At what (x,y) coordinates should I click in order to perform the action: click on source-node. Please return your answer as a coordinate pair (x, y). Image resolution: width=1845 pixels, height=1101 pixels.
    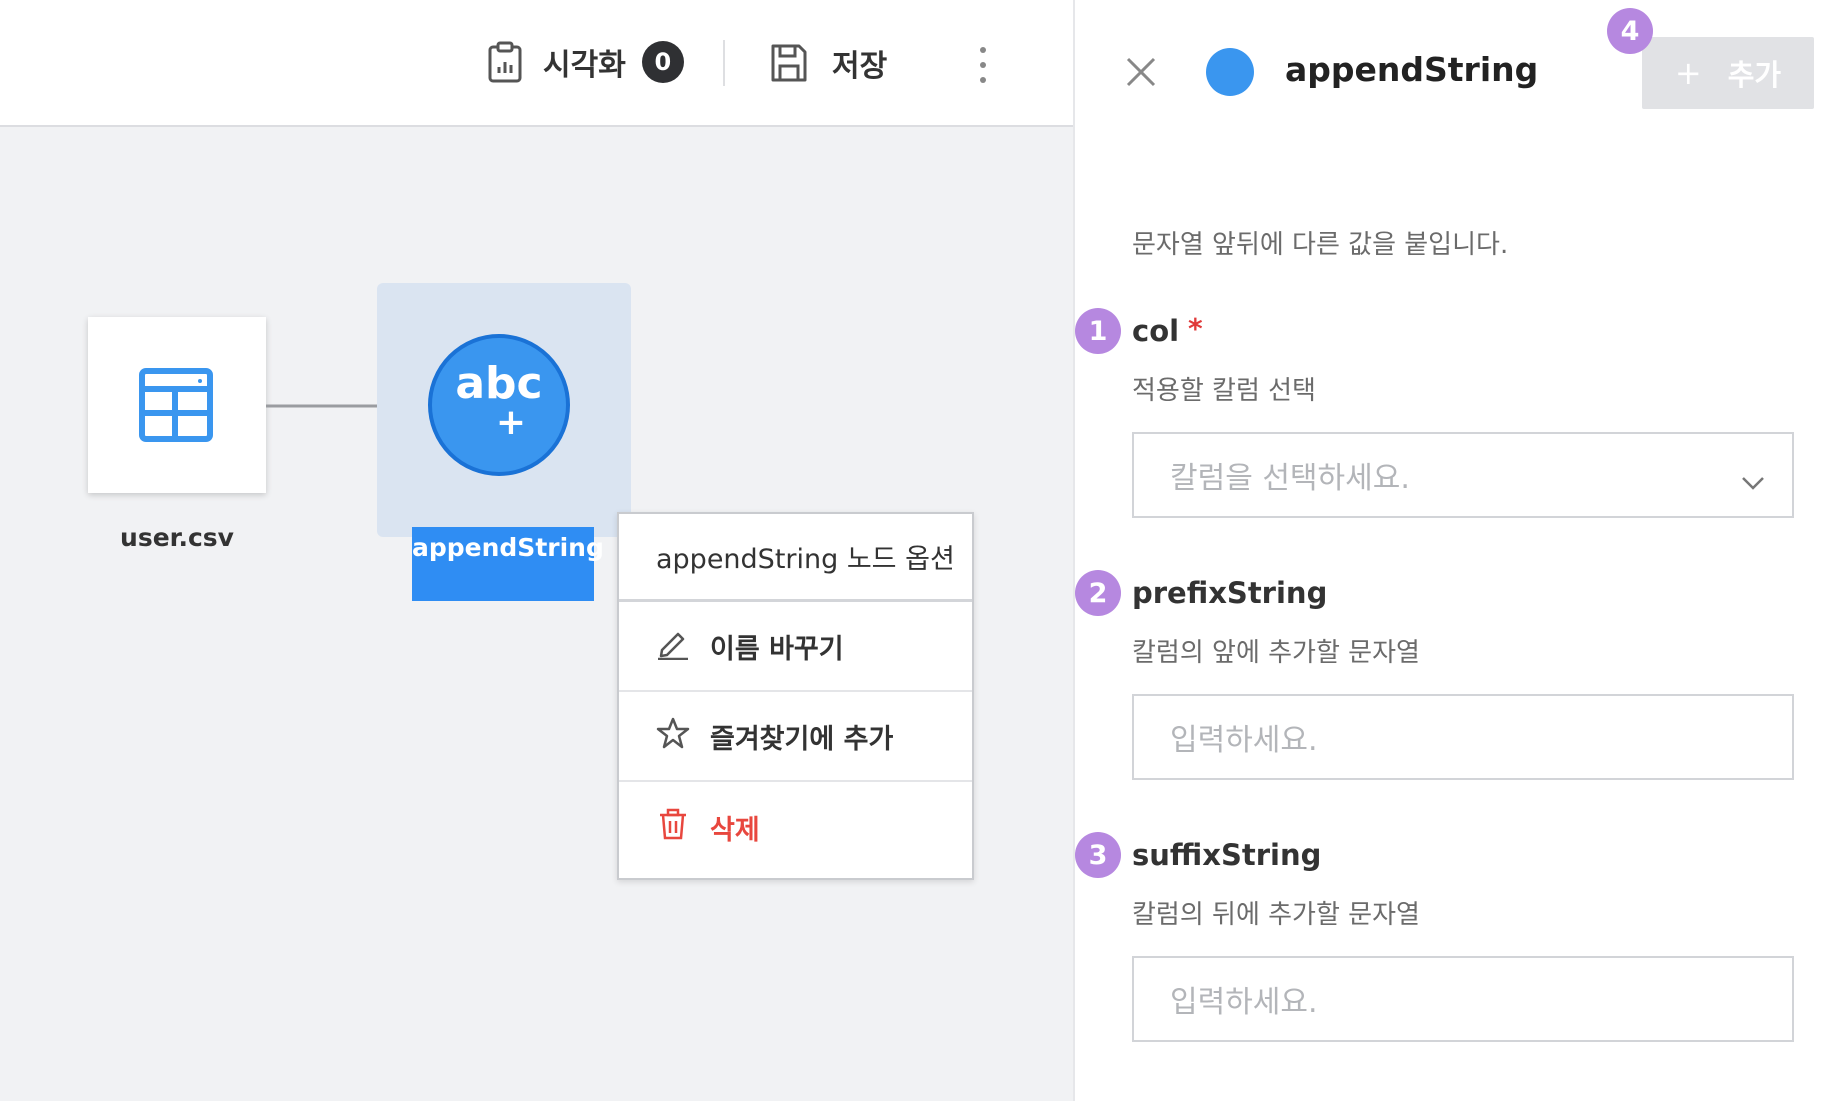
    Looking at the image, I should click on (177, 405).